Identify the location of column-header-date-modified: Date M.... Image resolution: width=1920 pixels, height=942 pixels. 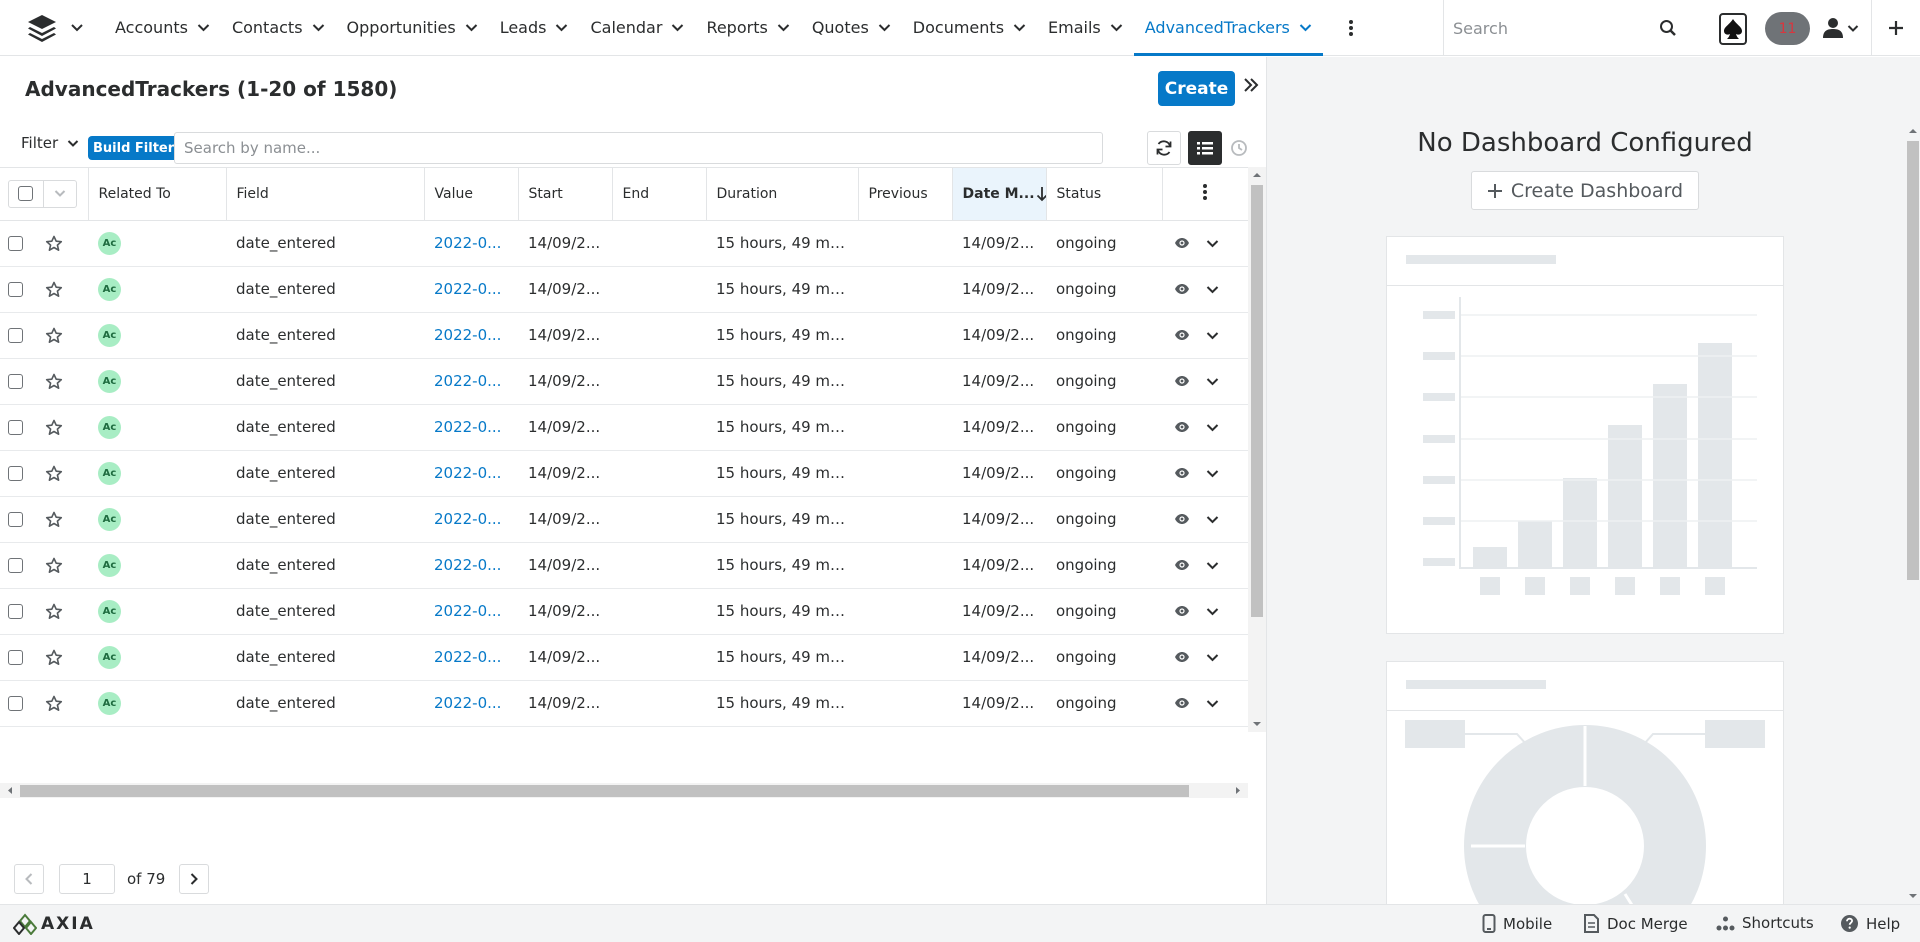
(999, 194).